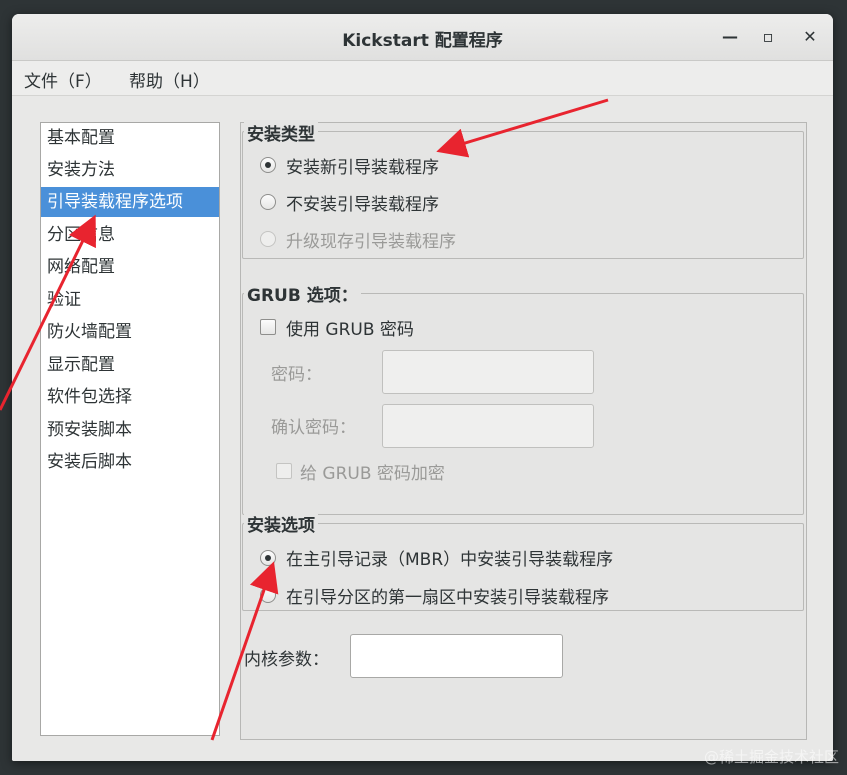  I want to click on use-grub-password-checkbox, so click(268, 327).